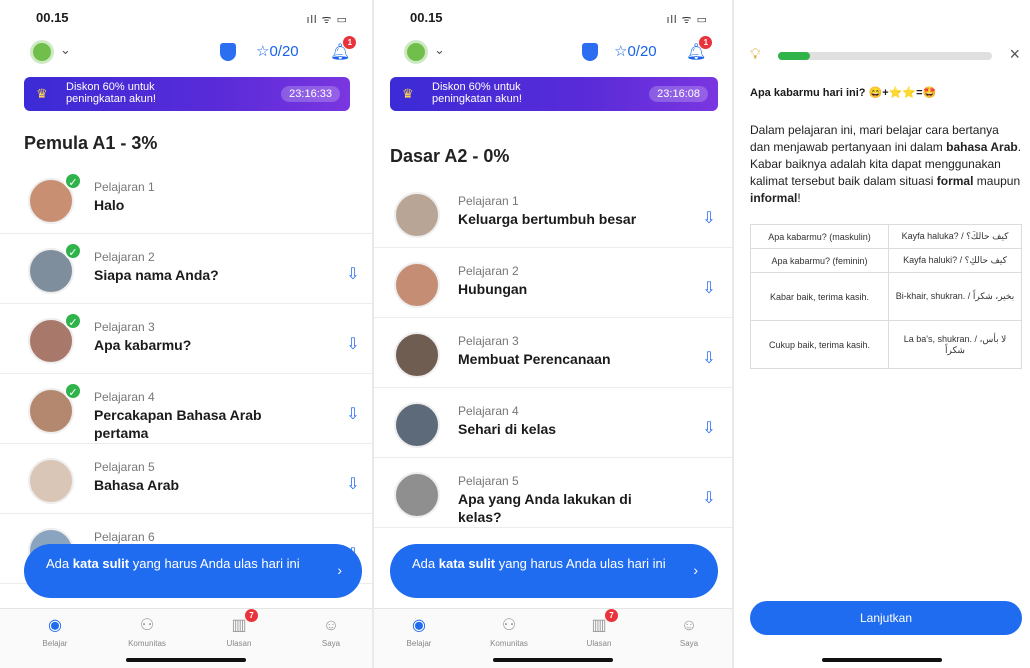 This screenshot has height=668, width=1030. I want to click on intro-part: !, so click(799, 198).